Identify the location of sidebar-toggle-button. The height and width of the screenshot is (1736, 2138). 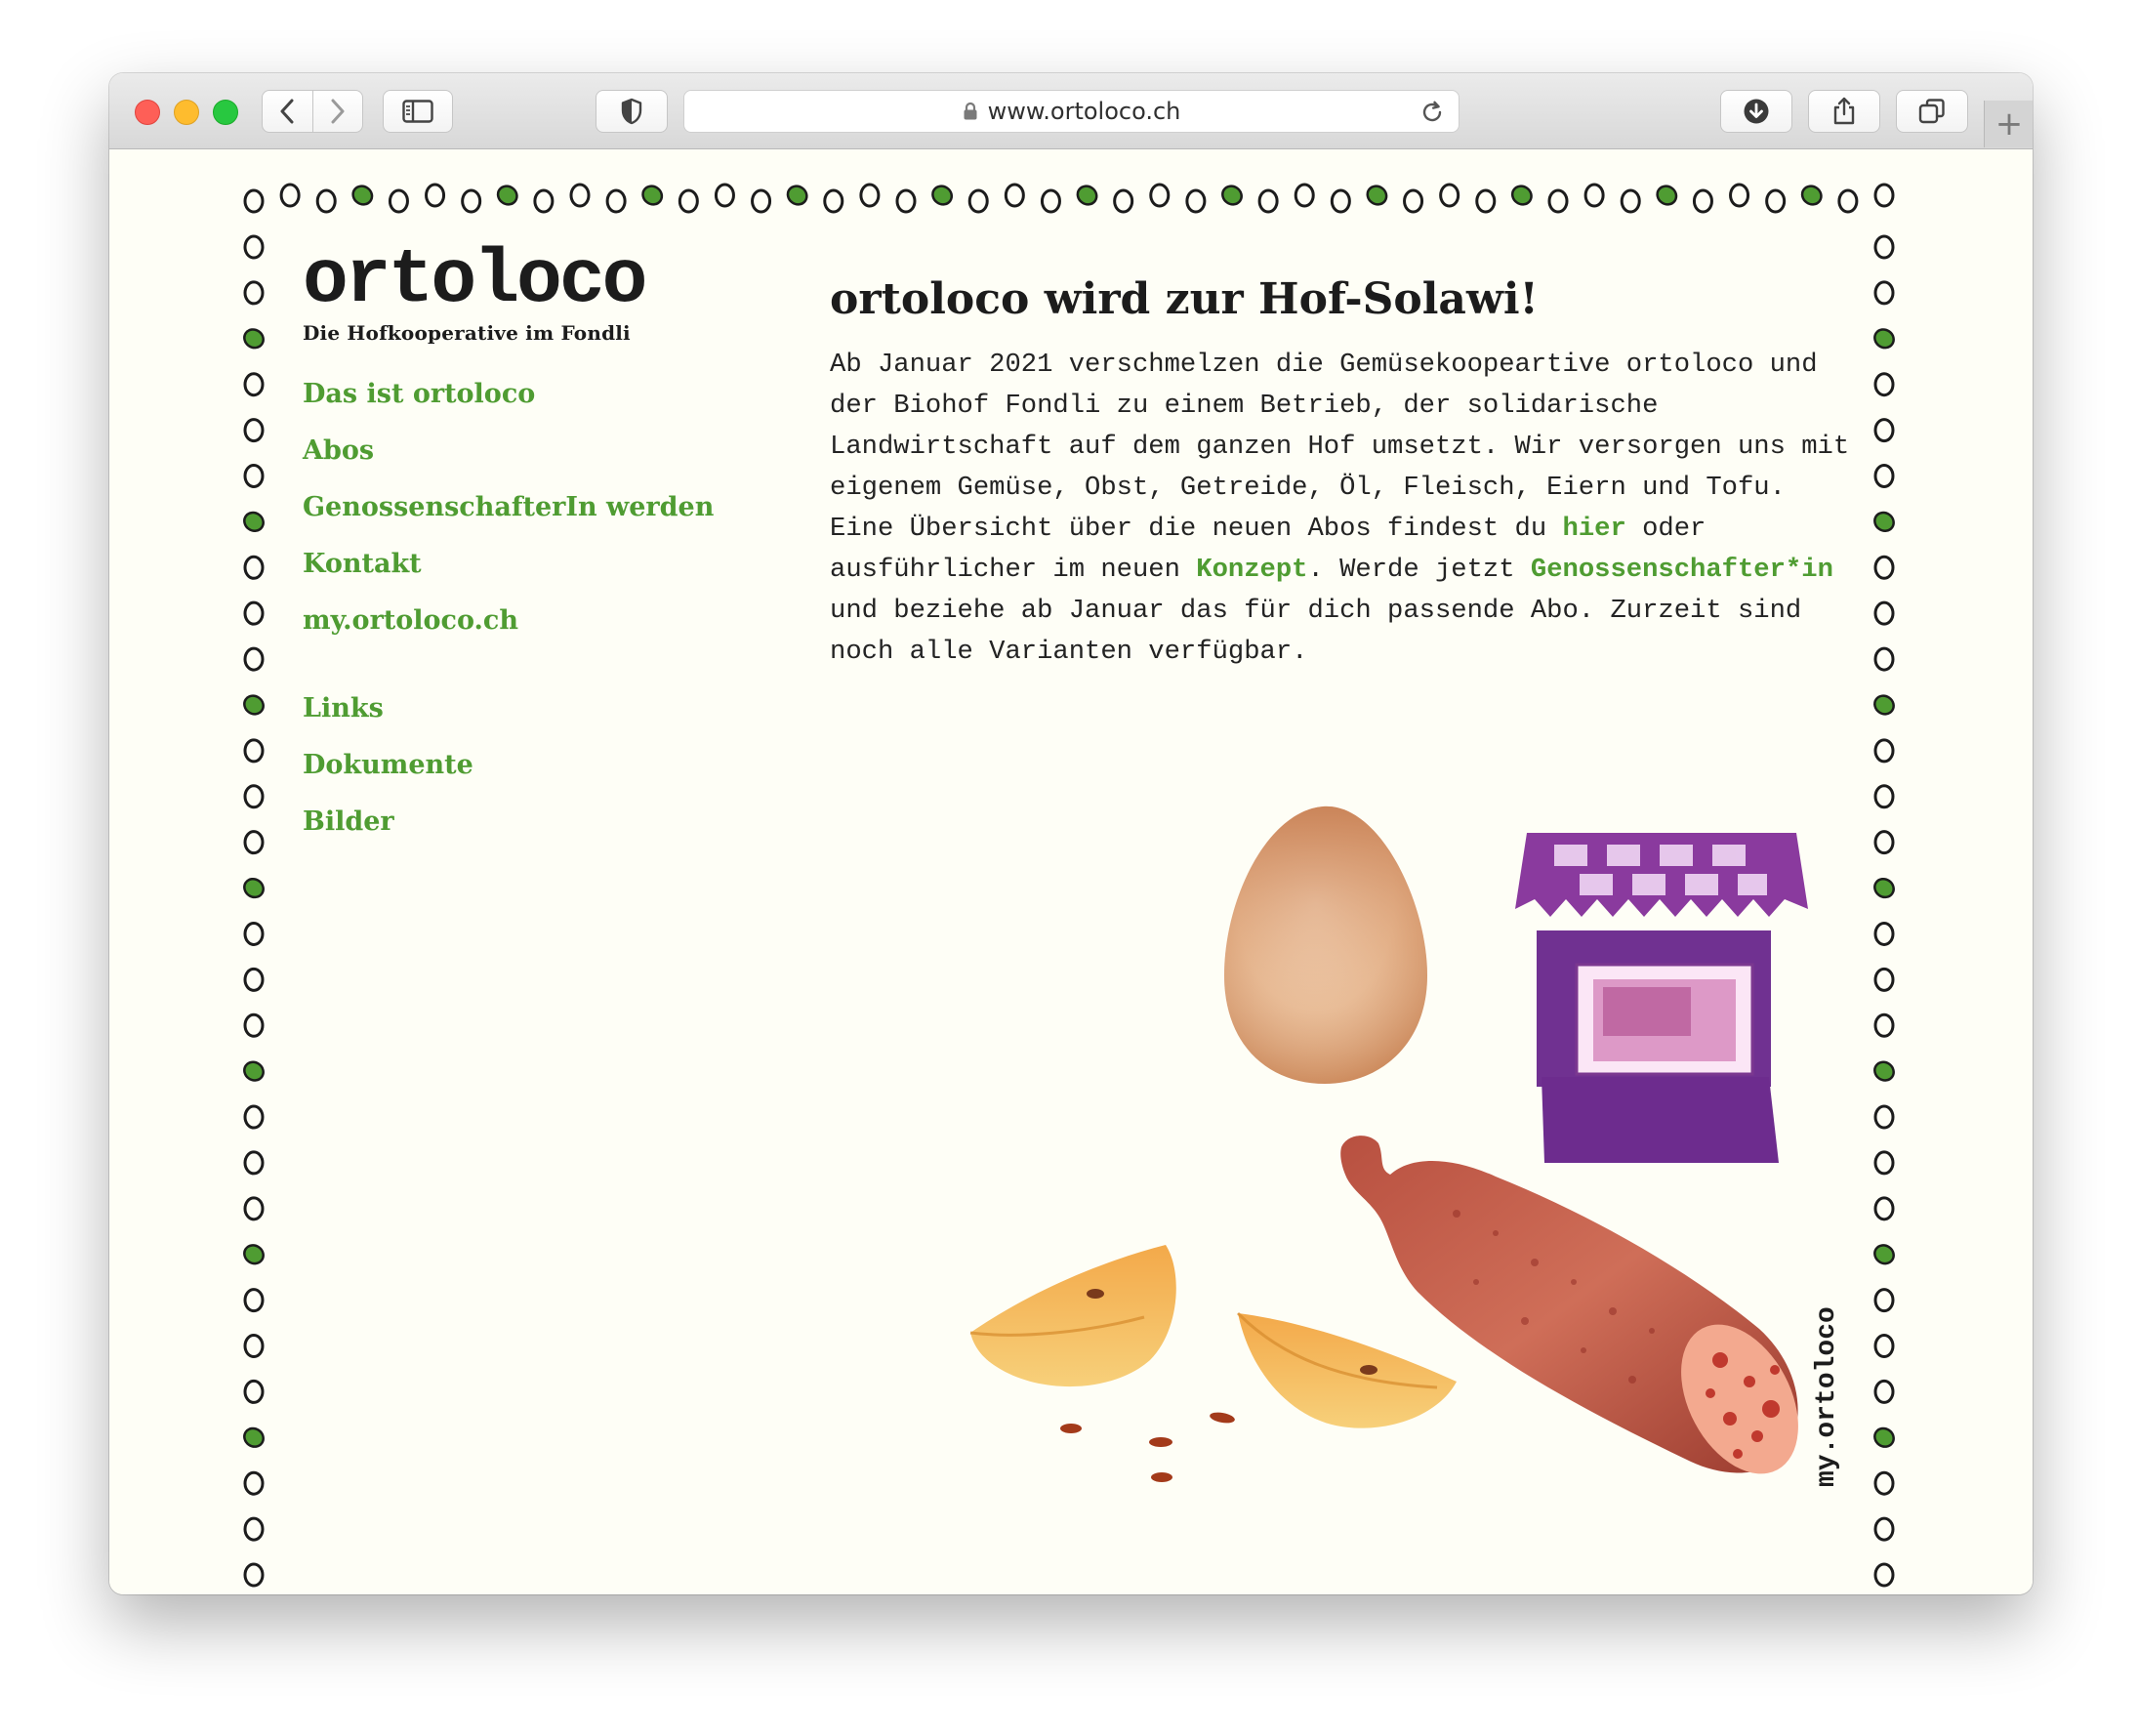
(418, 111).